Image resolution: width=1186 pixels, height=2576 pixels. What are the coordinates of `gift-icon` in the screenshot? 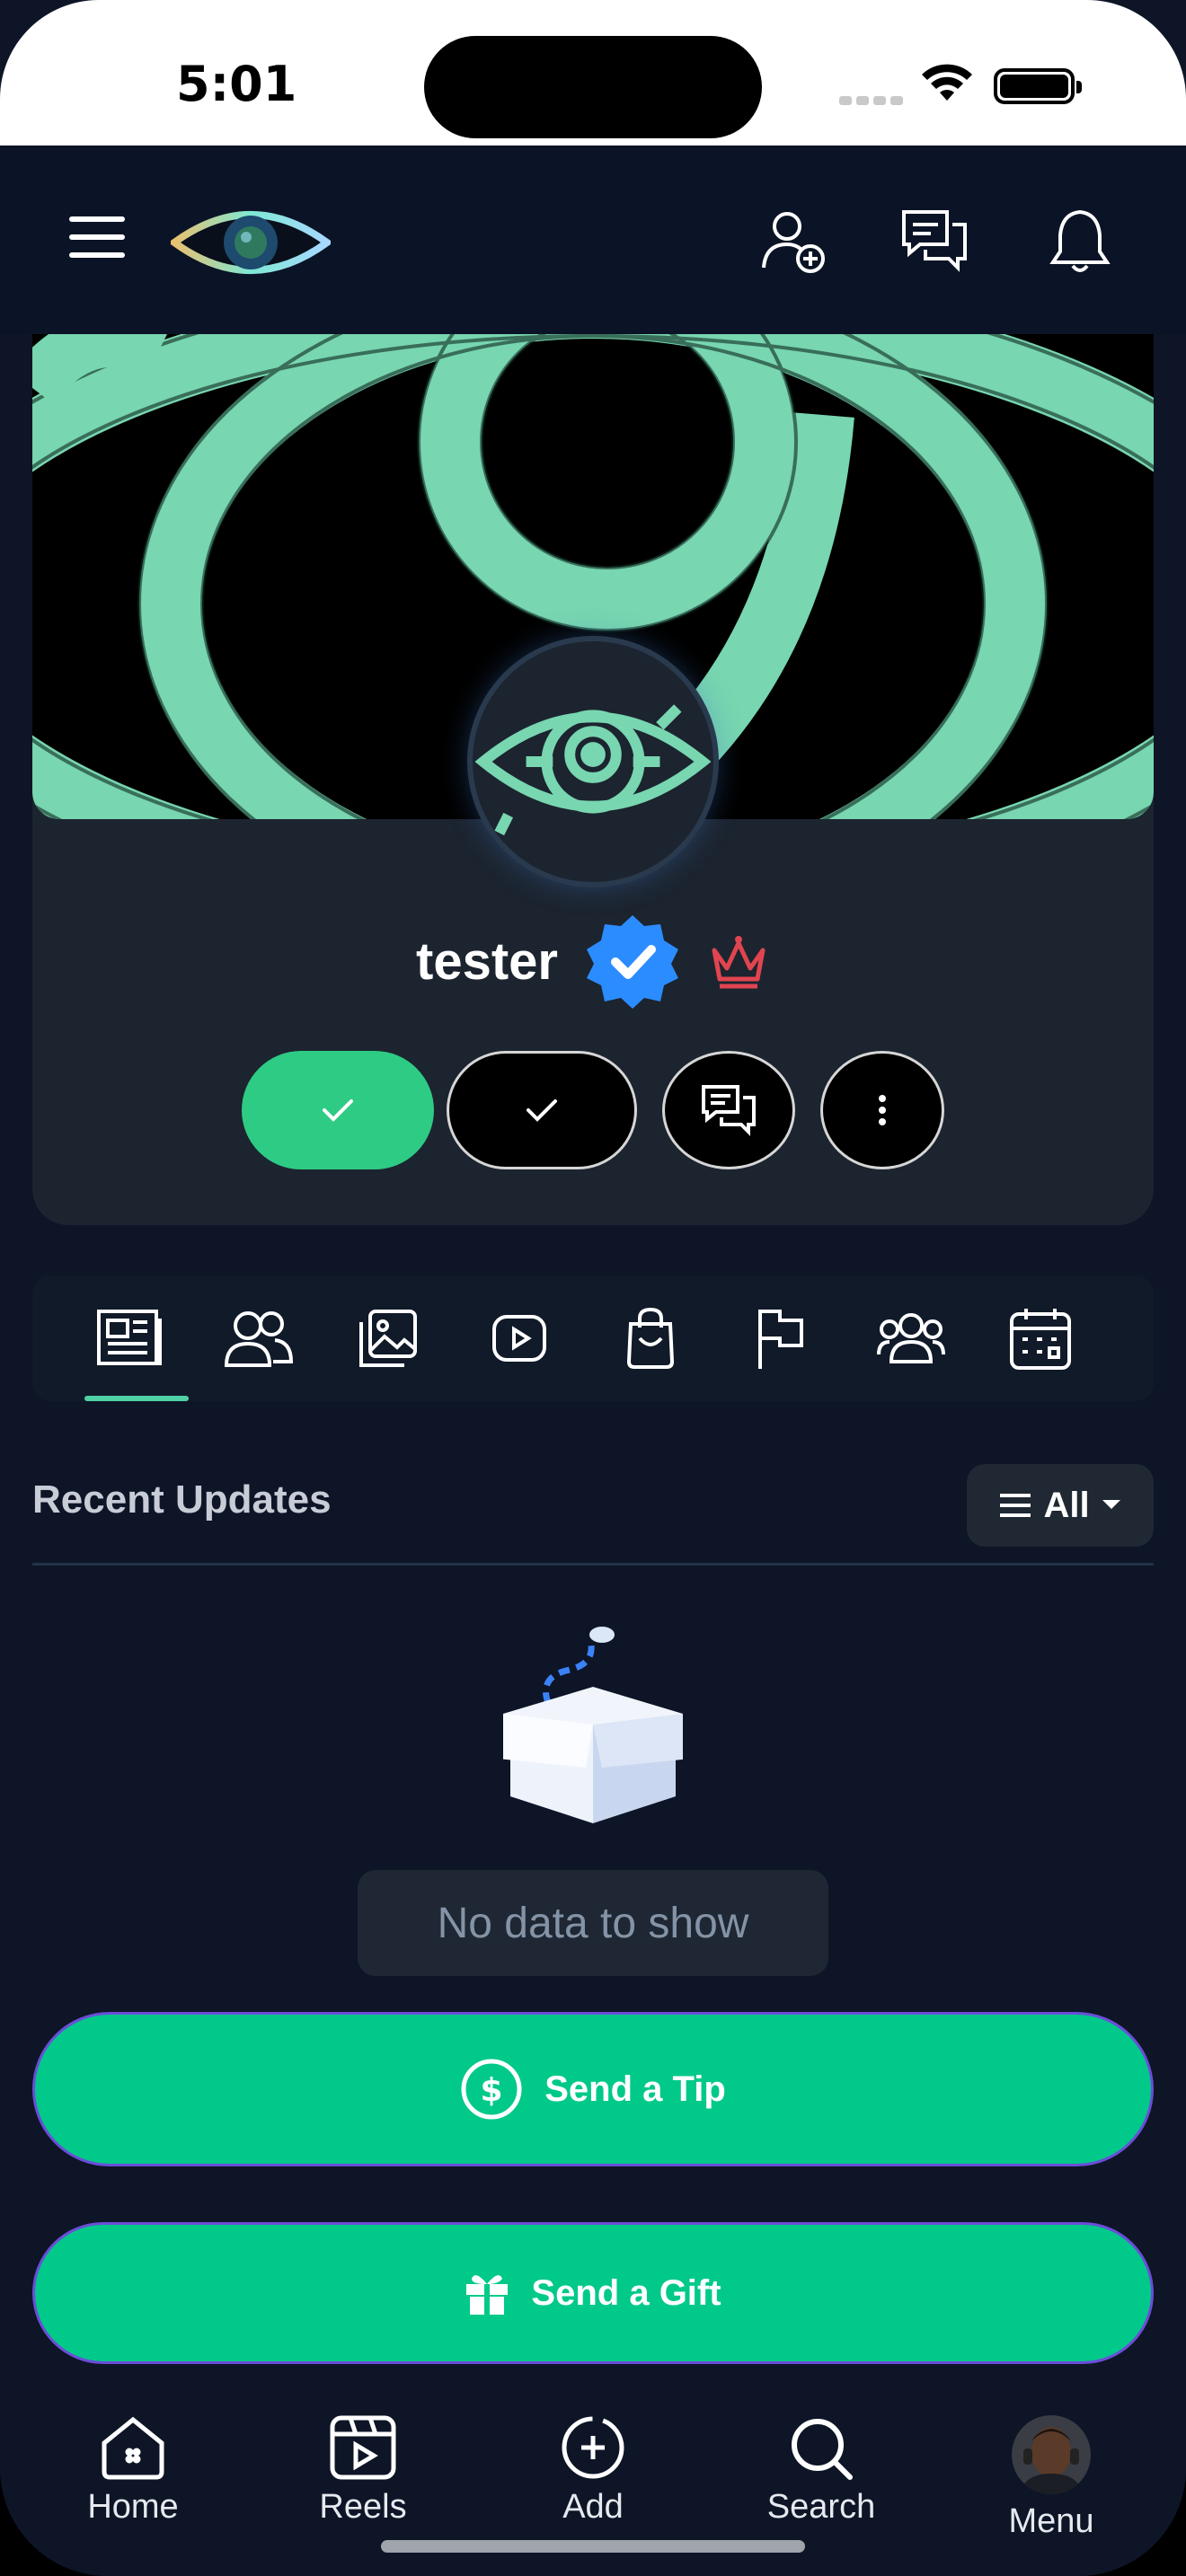 It's located at (487, 2295).